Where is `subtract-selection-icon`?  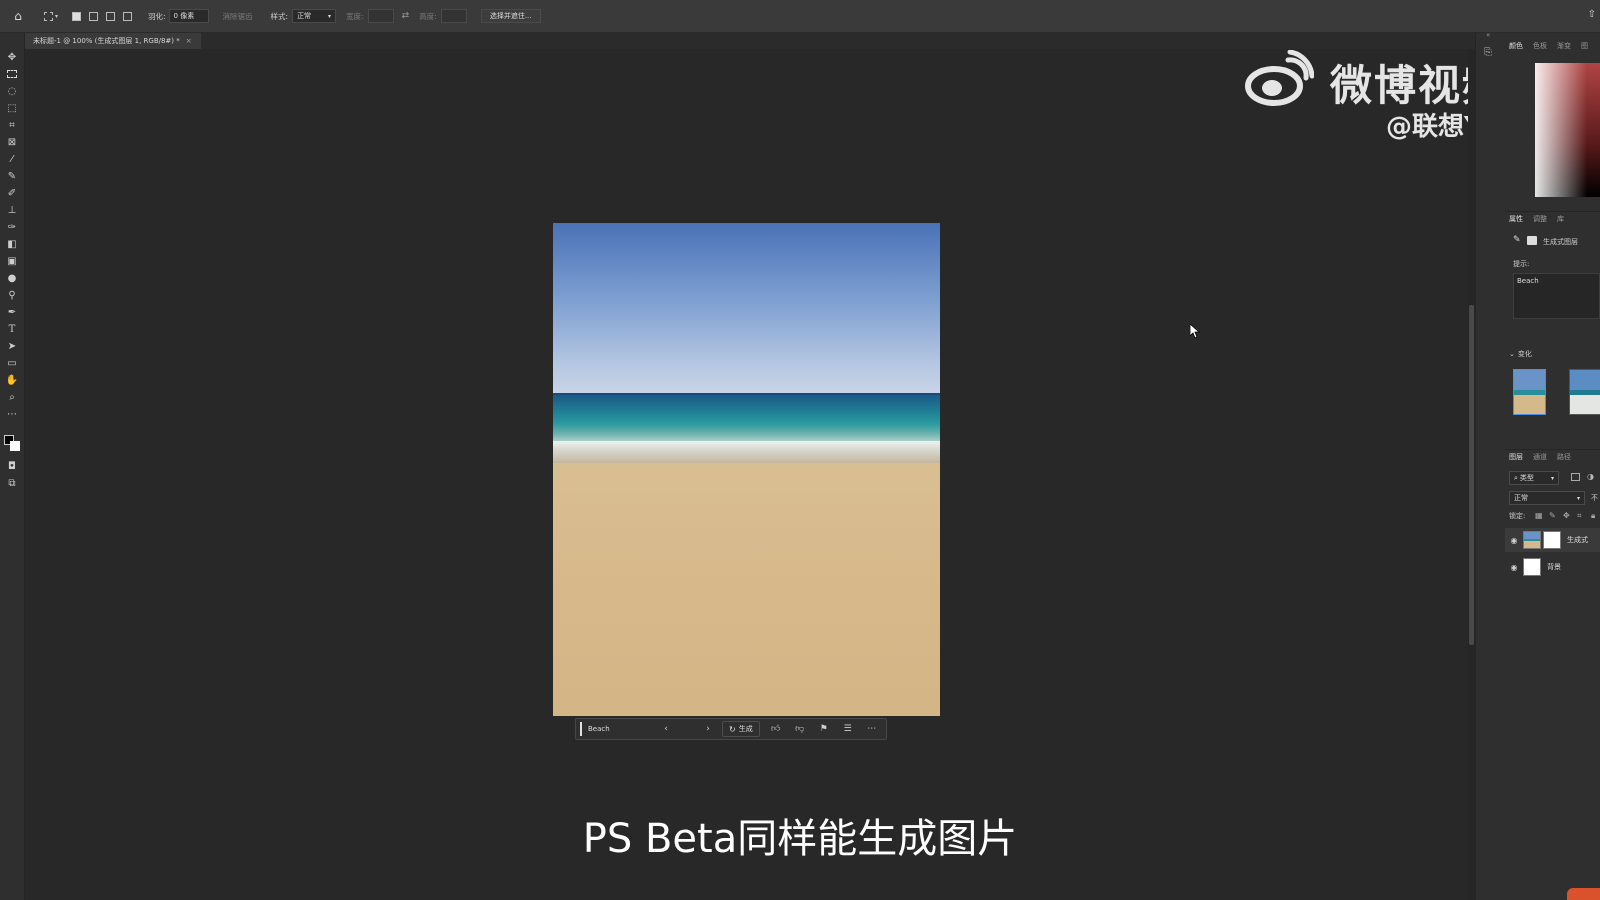 subtract-selection-icon is located at coordinates (110, 16).